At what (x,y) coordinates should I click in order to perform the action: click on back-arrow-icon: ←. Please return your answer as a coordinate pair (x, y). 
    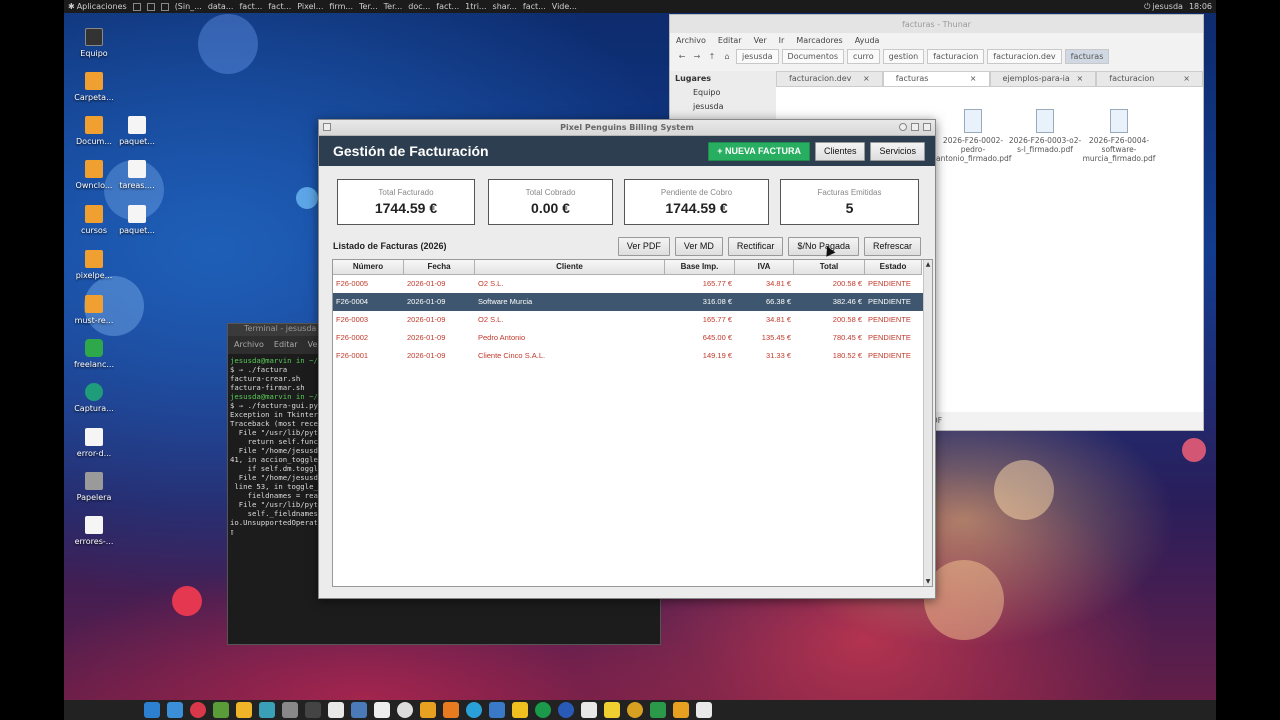
    Looking at the image, I should click on (682, 56).